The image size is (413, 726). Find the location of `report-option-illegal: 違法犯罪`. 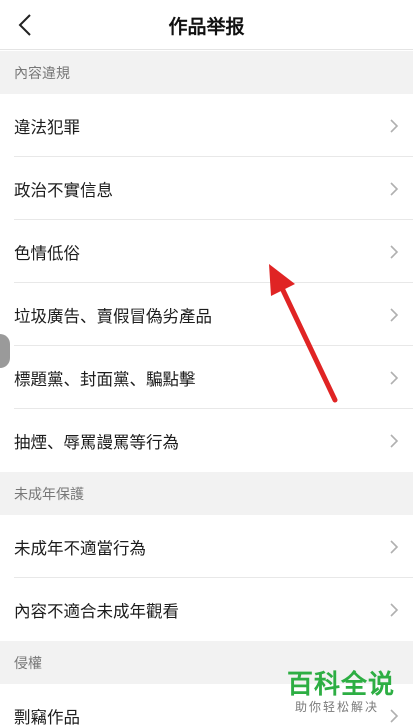

report-option-illegal: 違法犯罪 is located at coordinates (206, 125).